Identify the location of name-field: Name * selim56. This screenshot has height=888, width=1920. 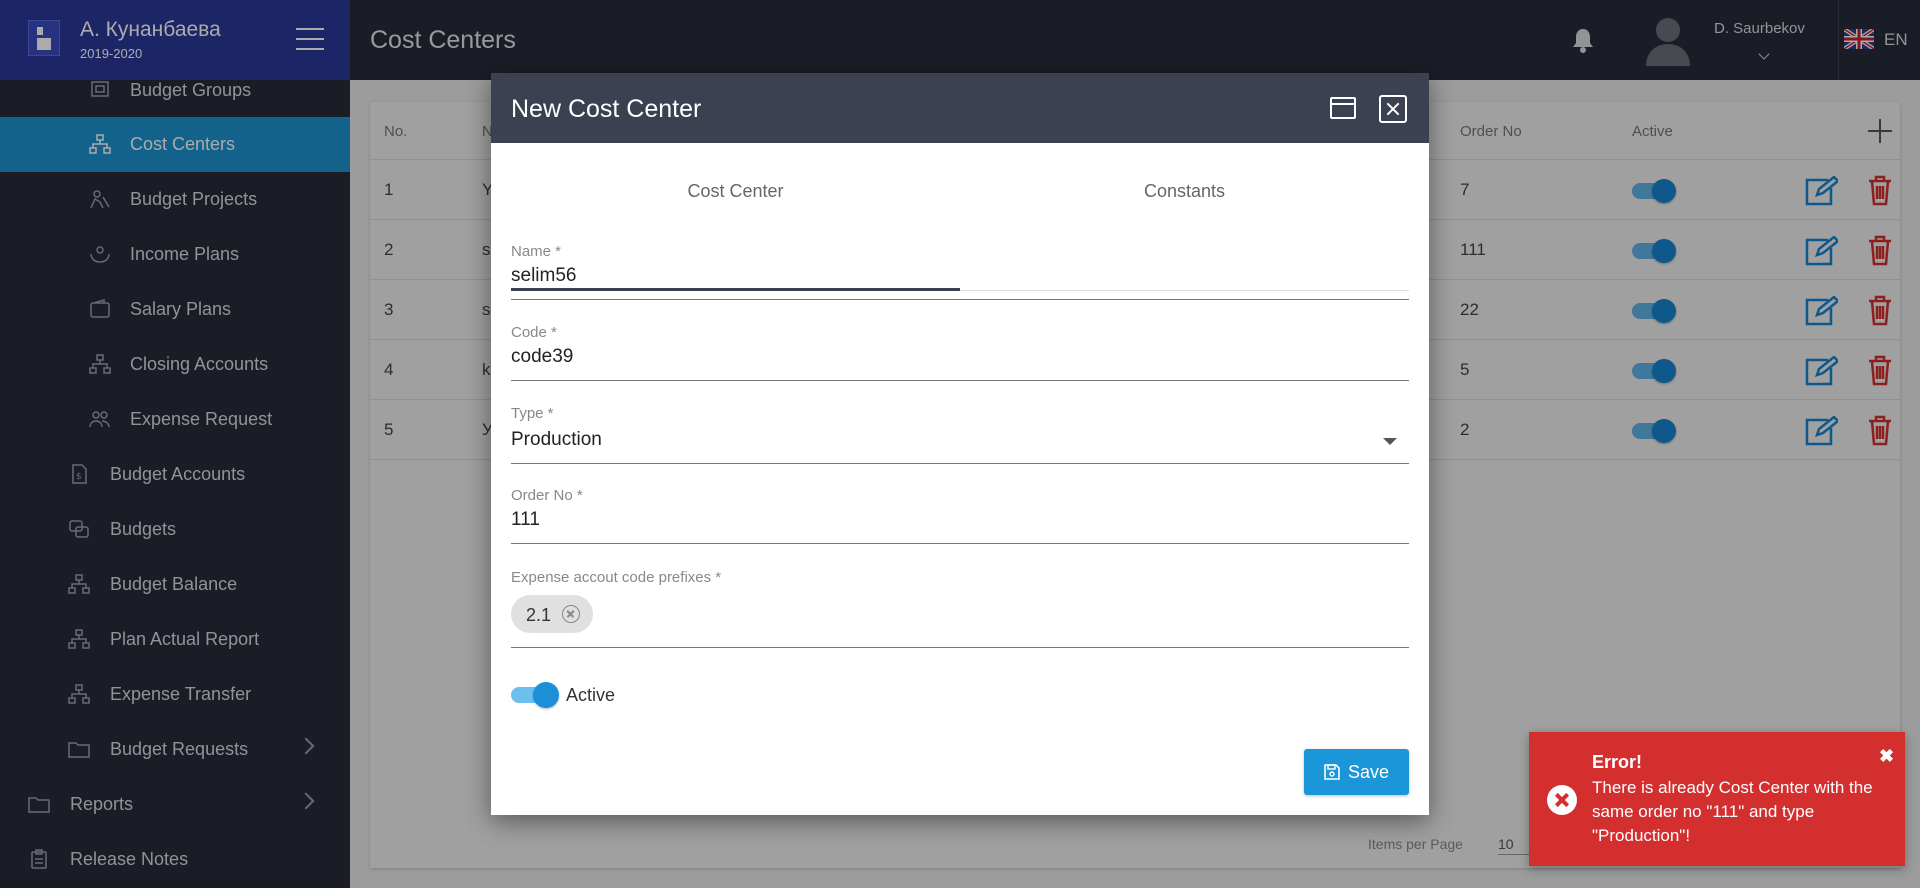
(960, 272).